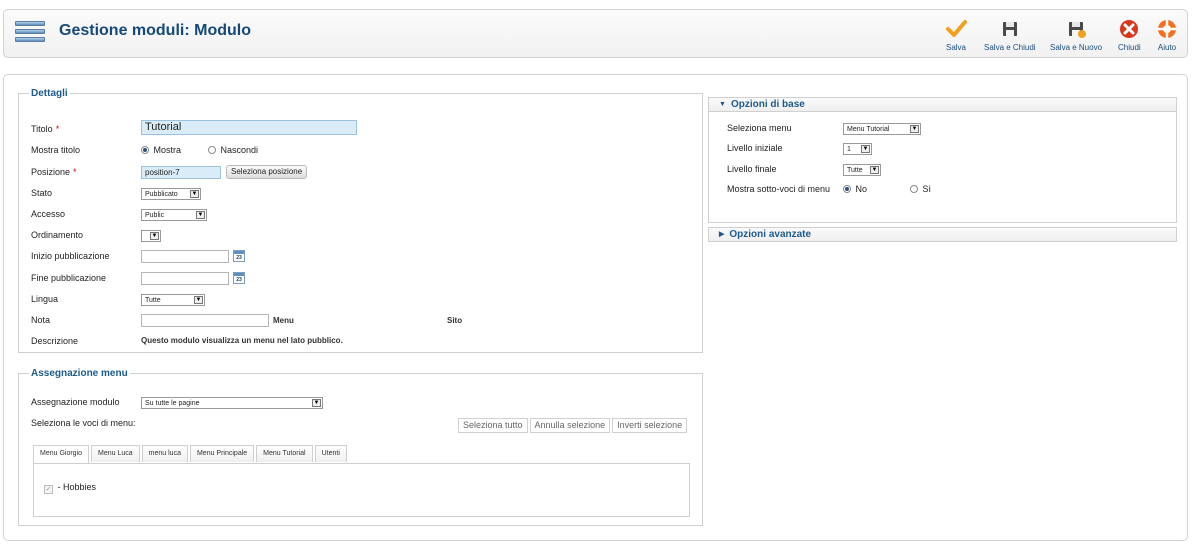 The image size is (1197, 545). I want to click on help-button: Aiuto, so click(1167, 35).